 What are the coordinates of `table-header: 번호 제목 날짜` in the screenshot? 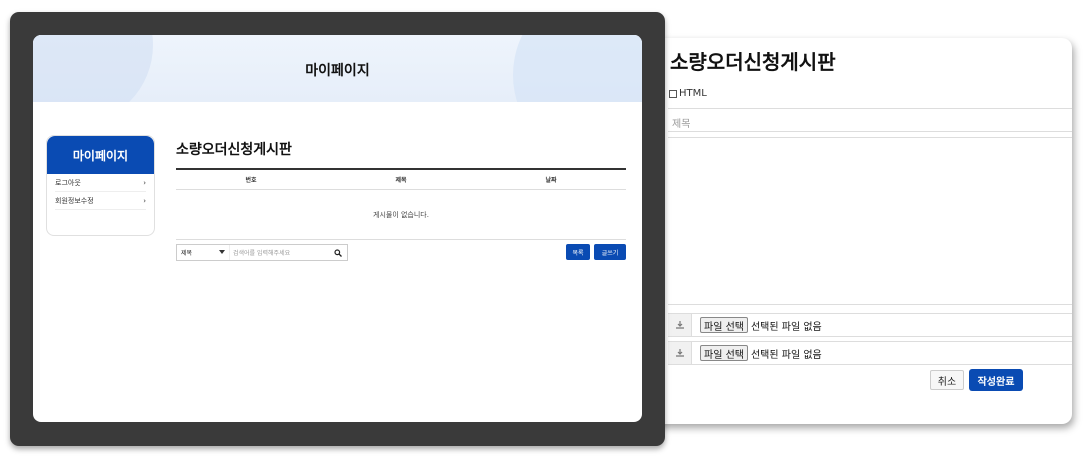 It's located at (401, 180).